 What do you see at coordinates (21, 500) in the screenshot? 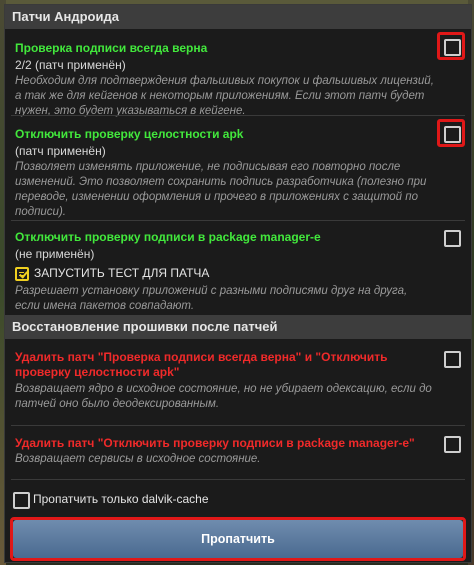
I see `dalvik-cache-checkbox` at bounding box center [21, 500].